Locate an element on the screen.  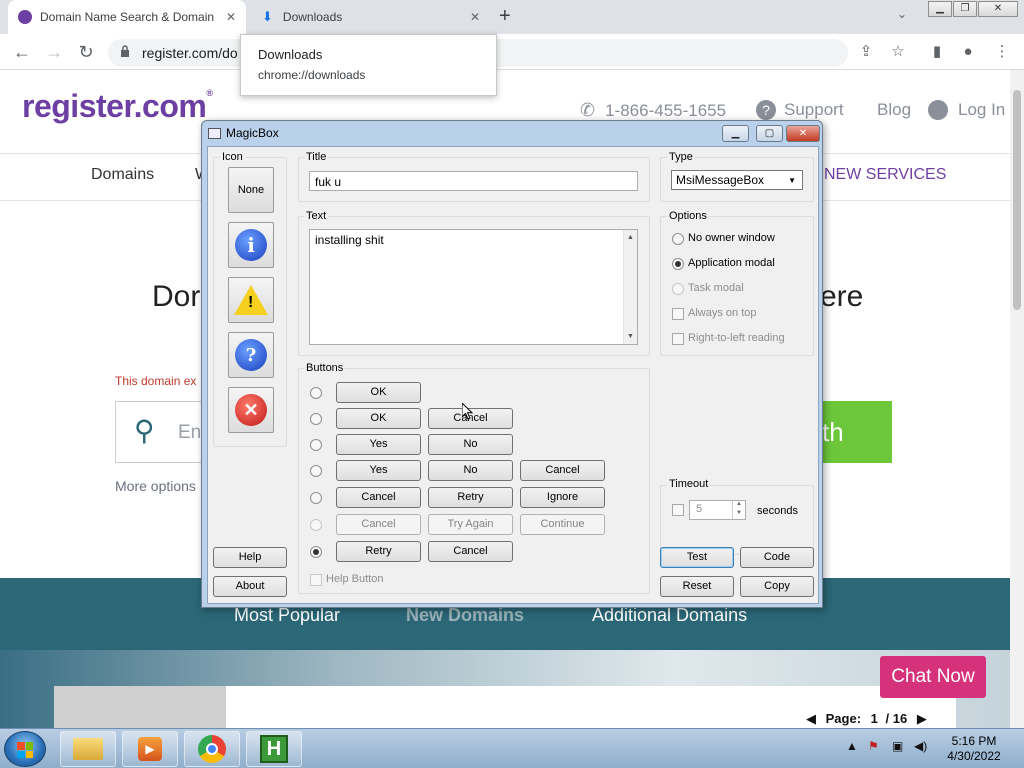
new-tab-icon: + is located at coordinates (505, 16).